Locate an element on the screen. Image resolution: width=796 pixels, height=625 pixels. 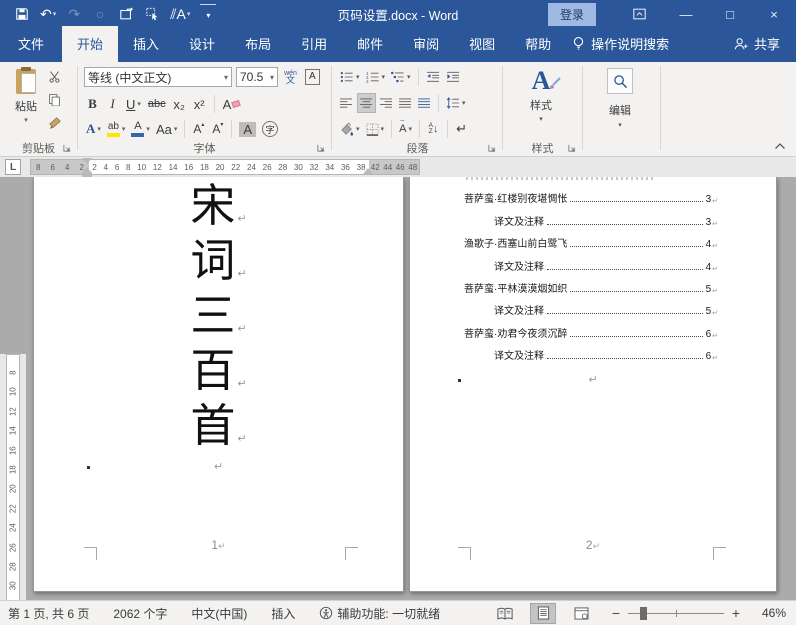
text-effects-button: A ▾ is located at coordinates (93, 129).